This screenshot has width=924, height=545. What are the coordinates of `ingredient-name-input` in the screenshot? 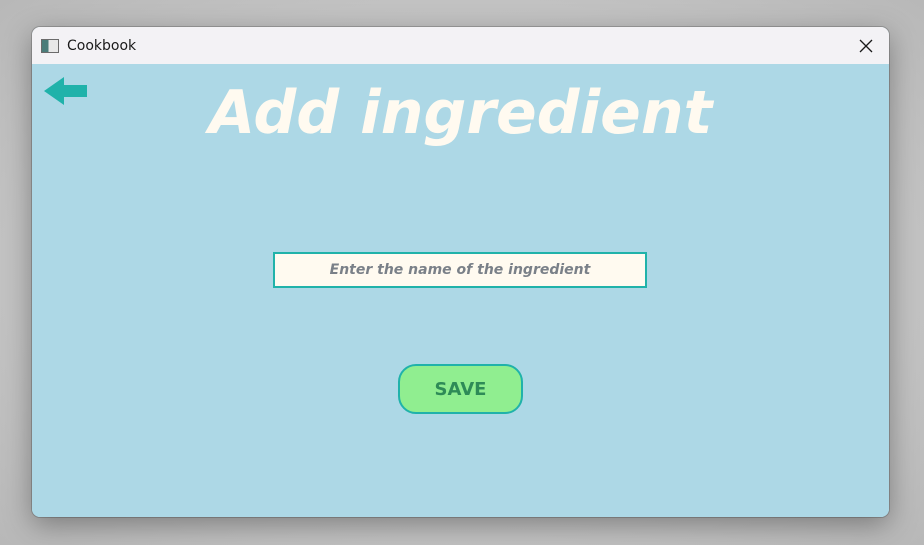 It's located at (460, 270).